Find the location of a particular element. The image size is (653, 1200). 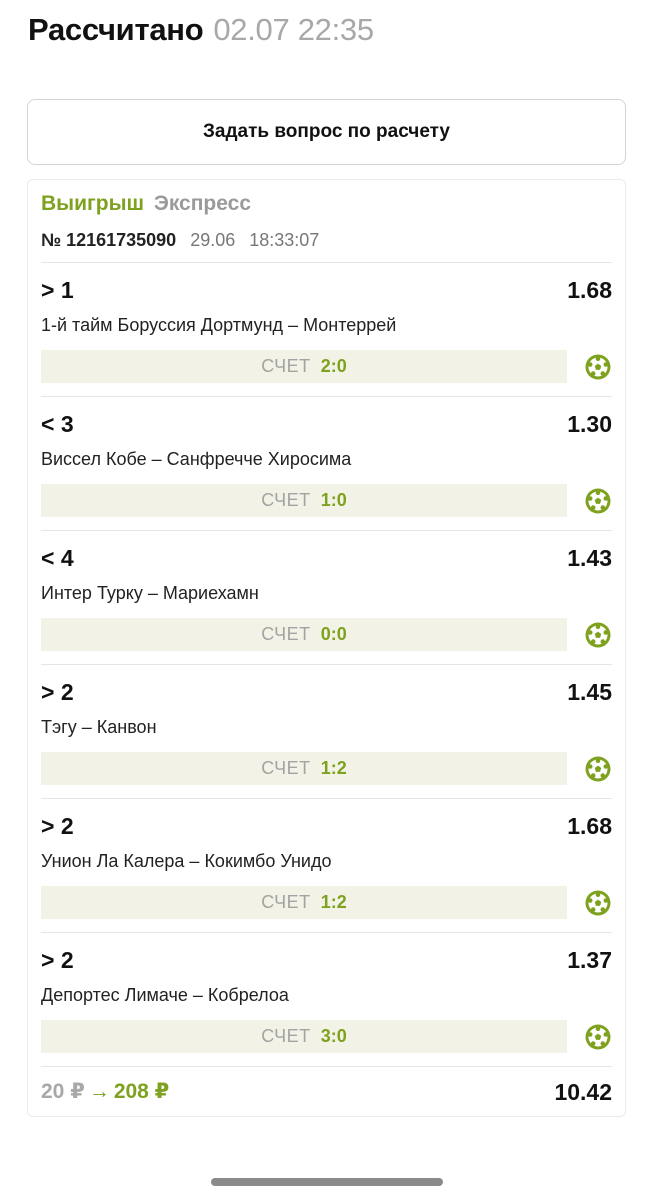

leg-score-bar: СЧЕТ 2:0 is located at coordinates (304, 366).